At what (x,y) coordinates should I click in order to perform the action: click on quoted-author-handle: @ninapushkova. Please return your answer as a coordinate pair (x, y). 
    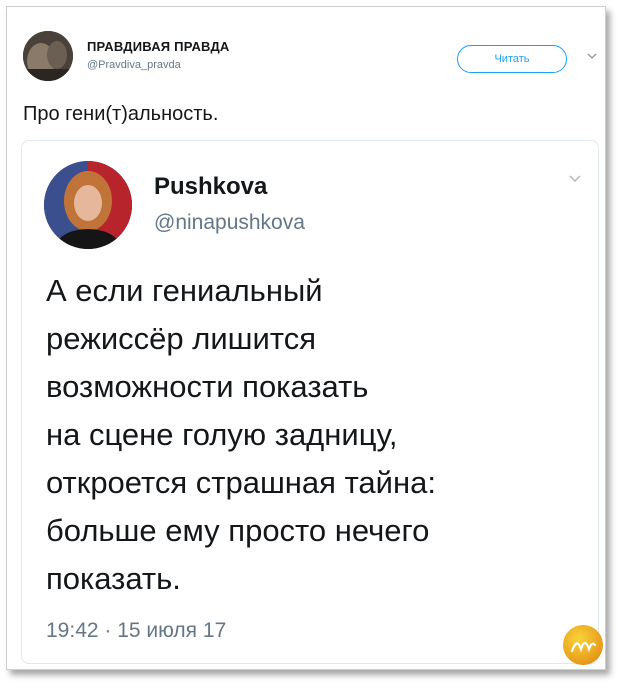
    Looking at the image, I should click on (229, 223).